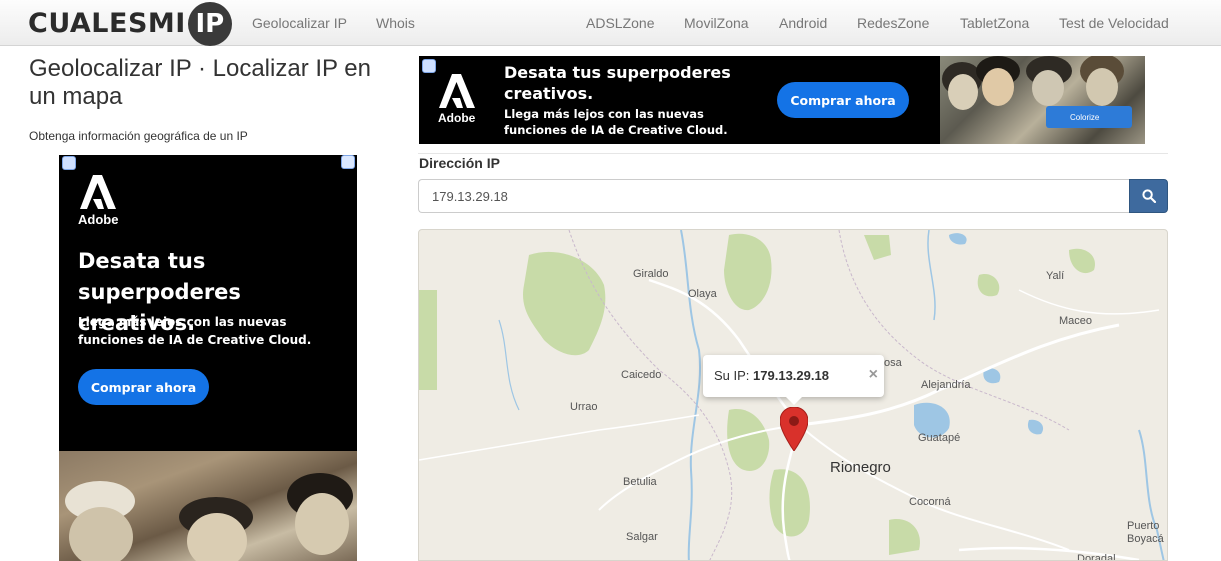 The width and height of the screenshot is (1221, 561). Describe the element at coordinates (793, 153) in the screenshot. I see `divider` at that location.